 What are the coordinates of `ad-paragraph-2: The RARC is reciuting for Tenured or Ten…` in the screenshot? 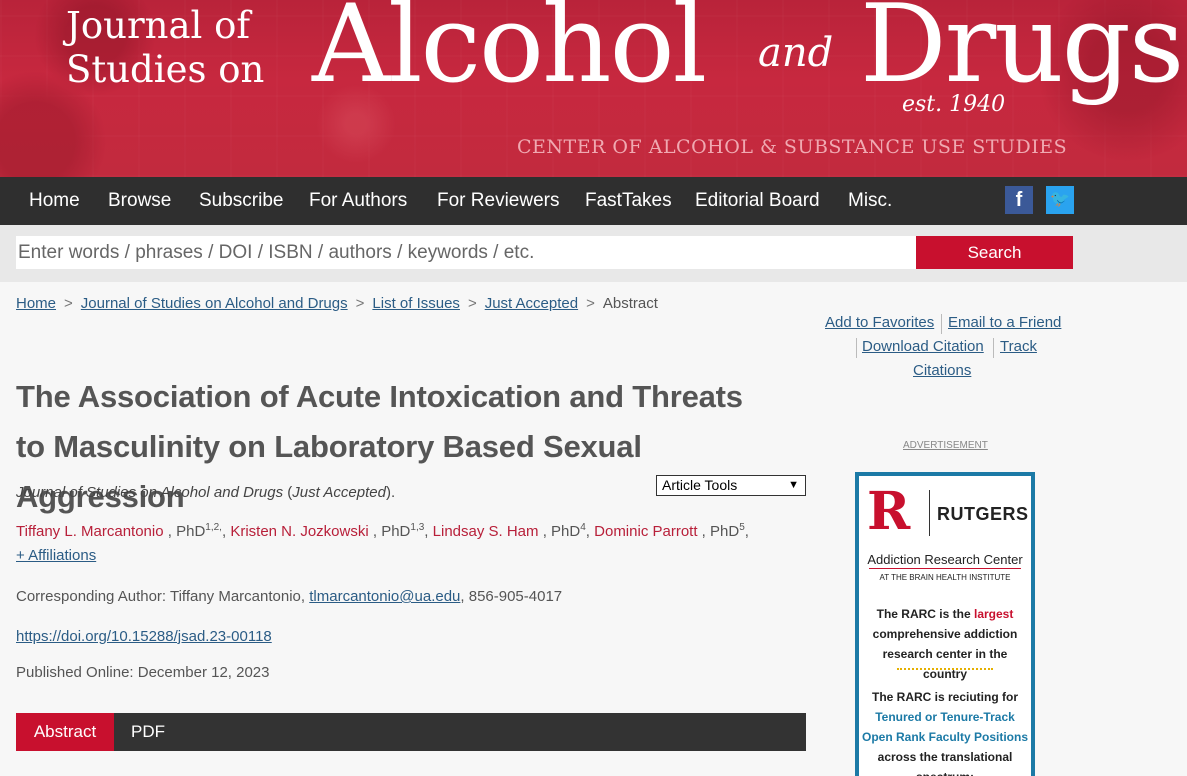 It's located at (945, 731).